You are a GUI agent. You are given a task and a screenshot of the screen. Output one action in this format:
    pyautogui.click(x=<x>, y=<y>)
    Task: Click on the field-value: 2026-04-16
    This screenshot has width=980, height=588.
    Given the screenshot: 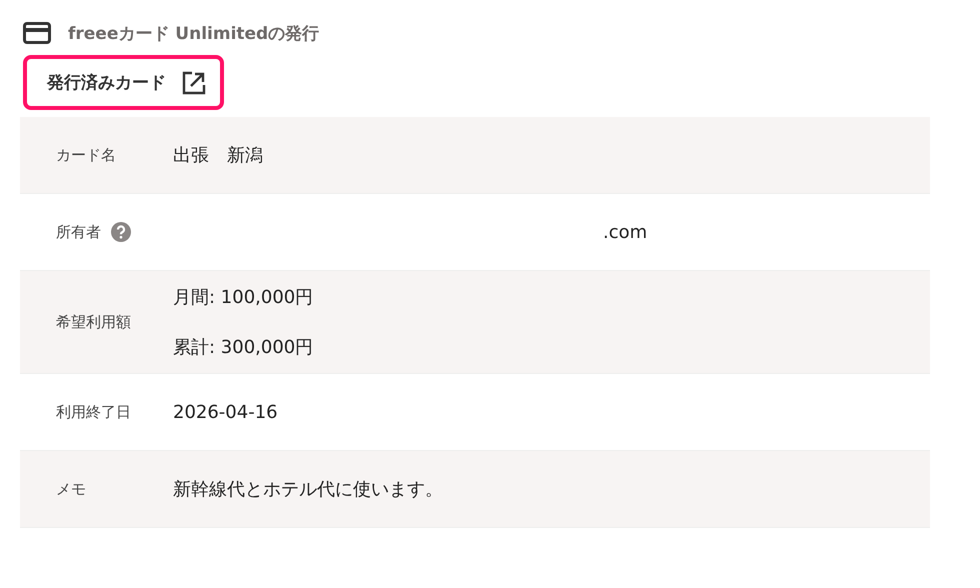 What is the action you would take?
    pyautogui.click(x=225, y=412)
    